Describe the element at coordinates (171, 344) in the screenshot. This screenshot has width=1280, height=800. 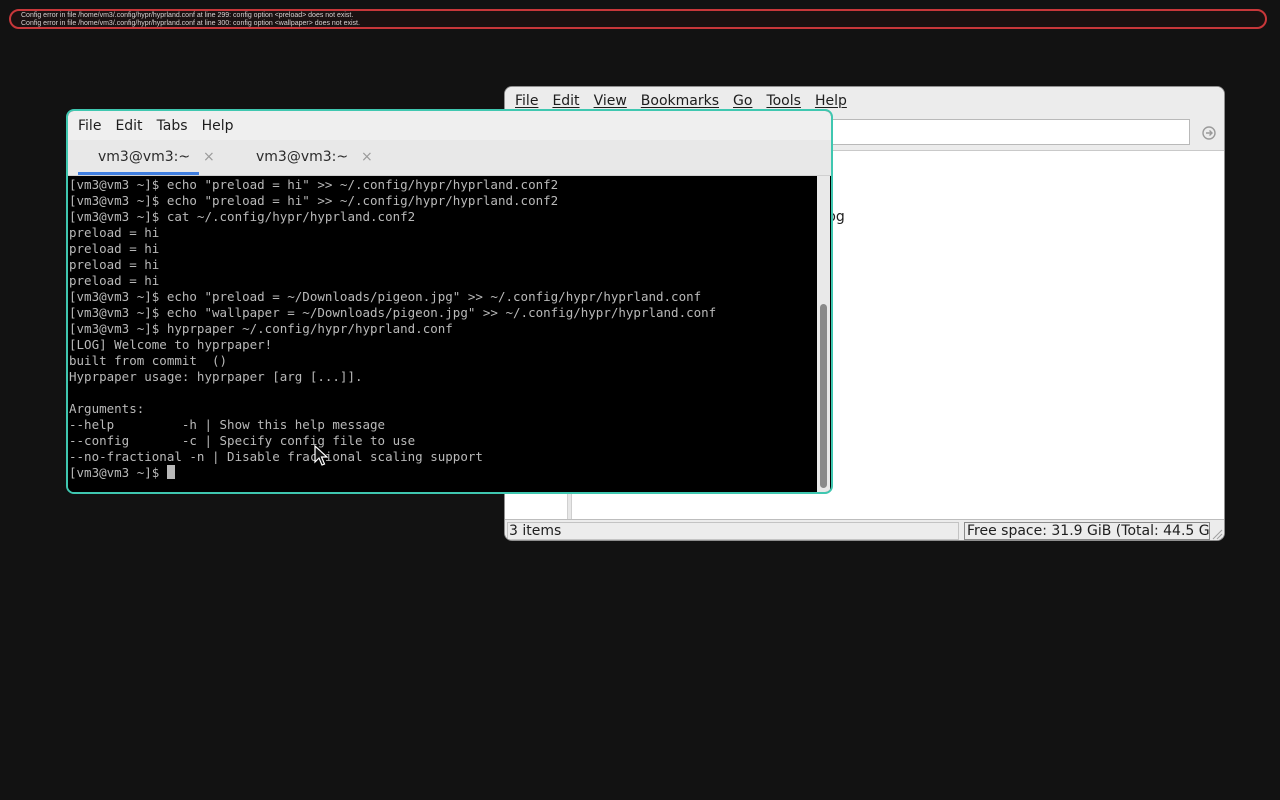
I see `terminal-line: [LOG] Welcome to hyprpaper!` at that location.